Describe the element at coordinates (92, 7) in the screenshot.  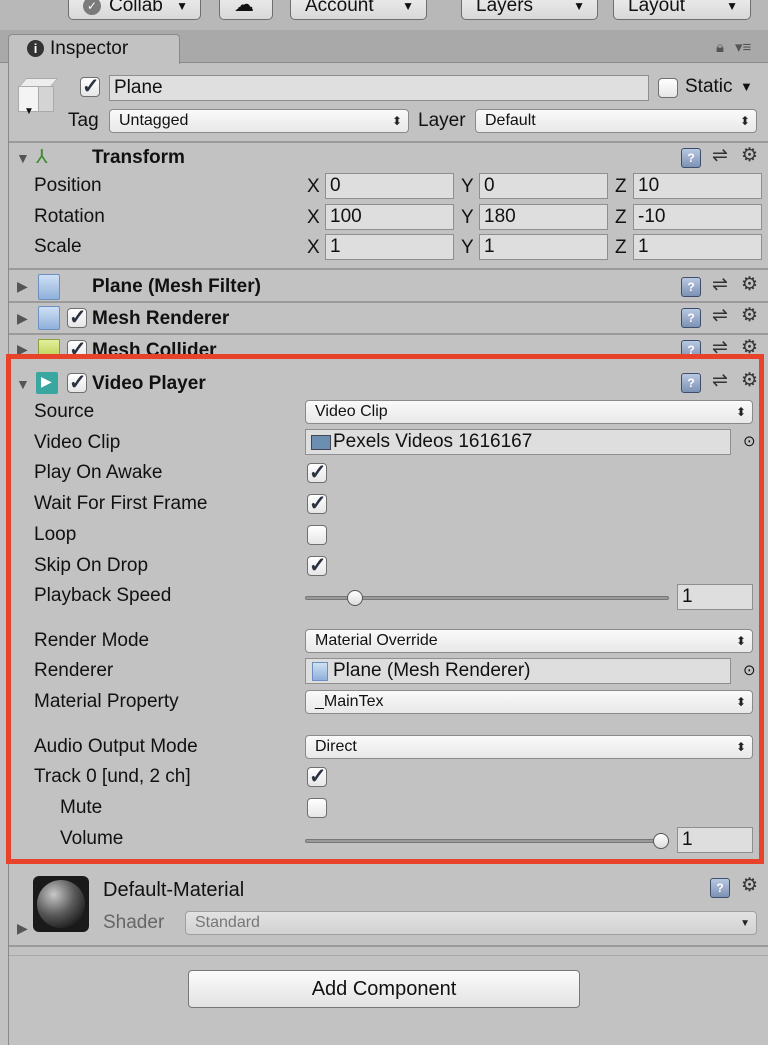
I see `check-circle-icon: ✓` at that location.